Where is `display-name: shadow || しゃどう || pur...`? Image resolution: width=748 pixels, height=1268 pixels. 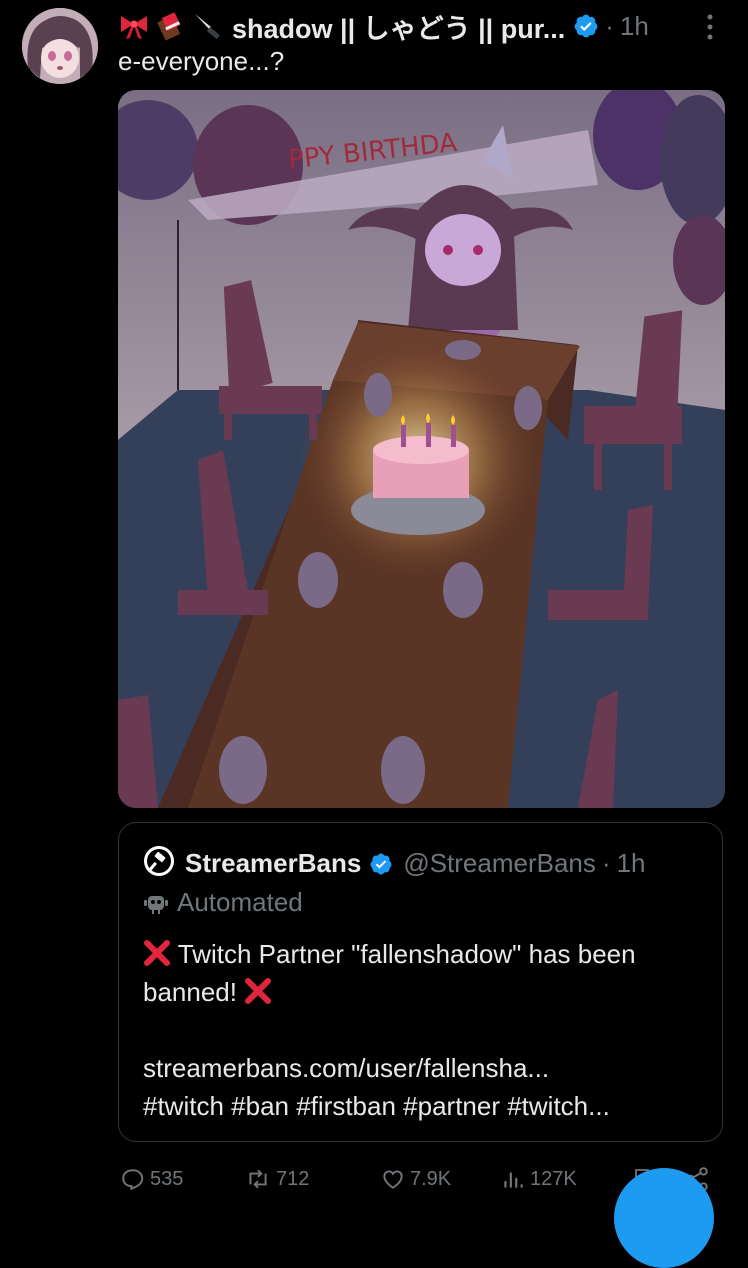 display-name: shadow || しゃどう || pur... is located at coordinates (398, 26).